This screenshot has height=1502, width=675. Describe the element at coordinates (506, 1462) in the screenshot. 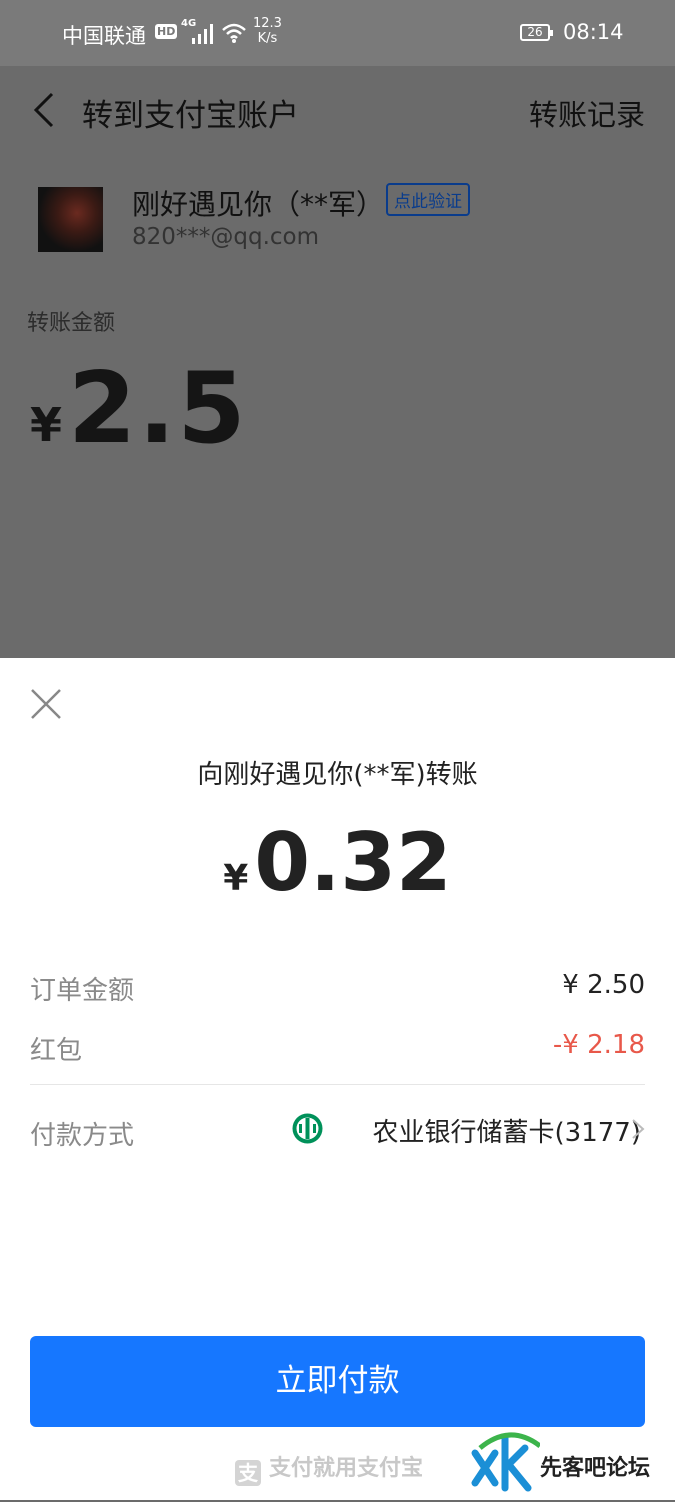

I see `watermark-logo-icon` at that location.